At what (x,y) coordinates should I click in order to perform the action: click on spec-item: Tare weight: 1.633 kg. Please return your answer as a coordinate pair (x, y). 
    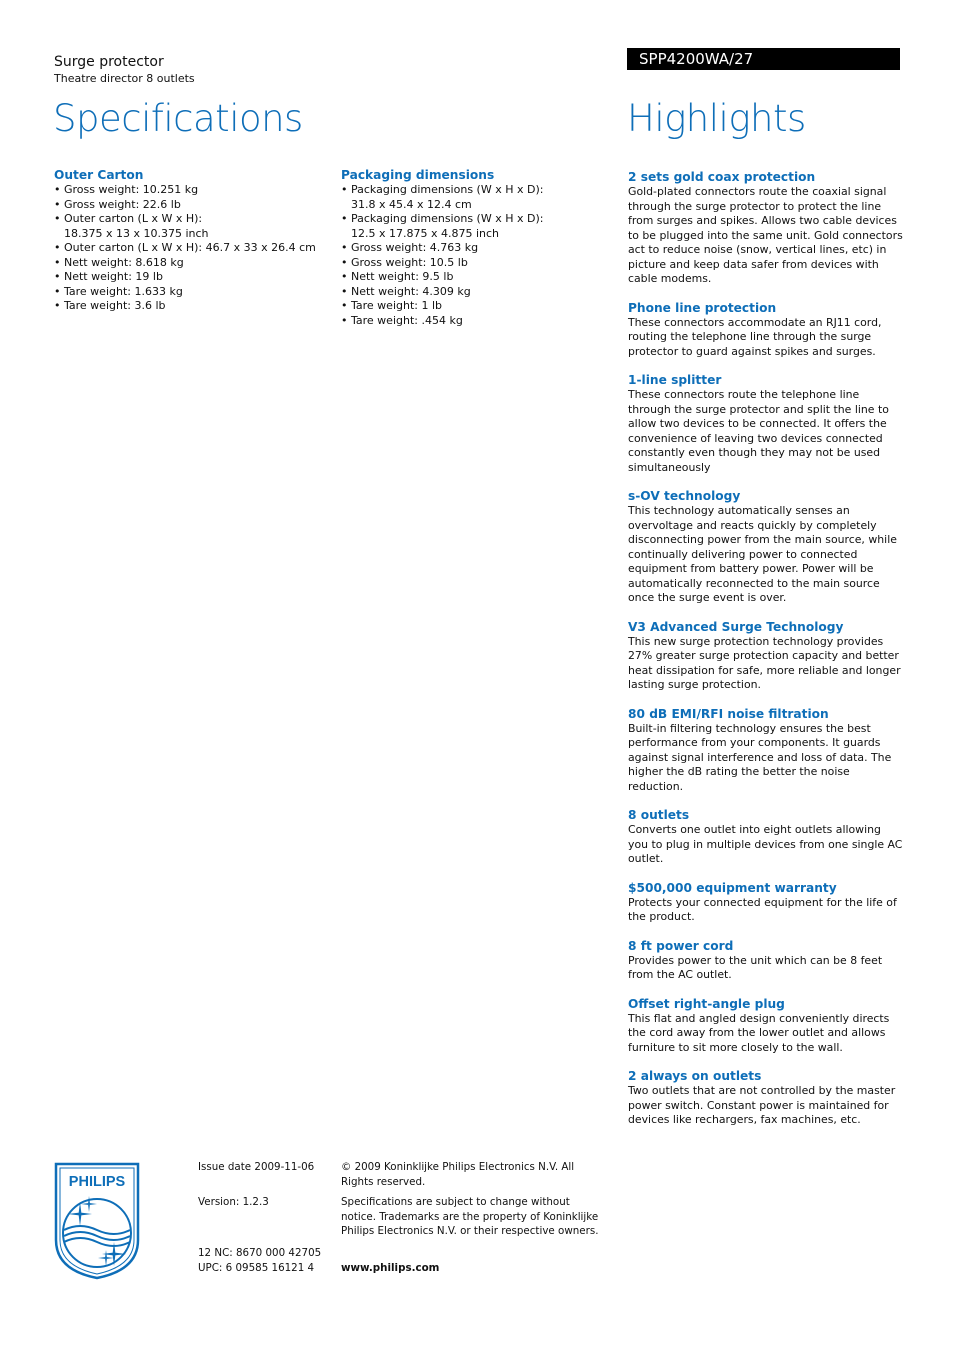
    Looking at the image, I should click on (189, 292).